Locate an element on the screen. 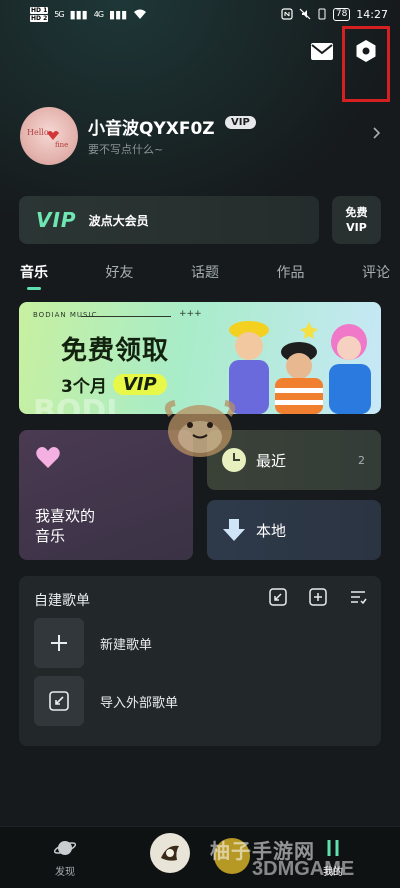  network1-label: 5G is located at coordinates (59, 14).